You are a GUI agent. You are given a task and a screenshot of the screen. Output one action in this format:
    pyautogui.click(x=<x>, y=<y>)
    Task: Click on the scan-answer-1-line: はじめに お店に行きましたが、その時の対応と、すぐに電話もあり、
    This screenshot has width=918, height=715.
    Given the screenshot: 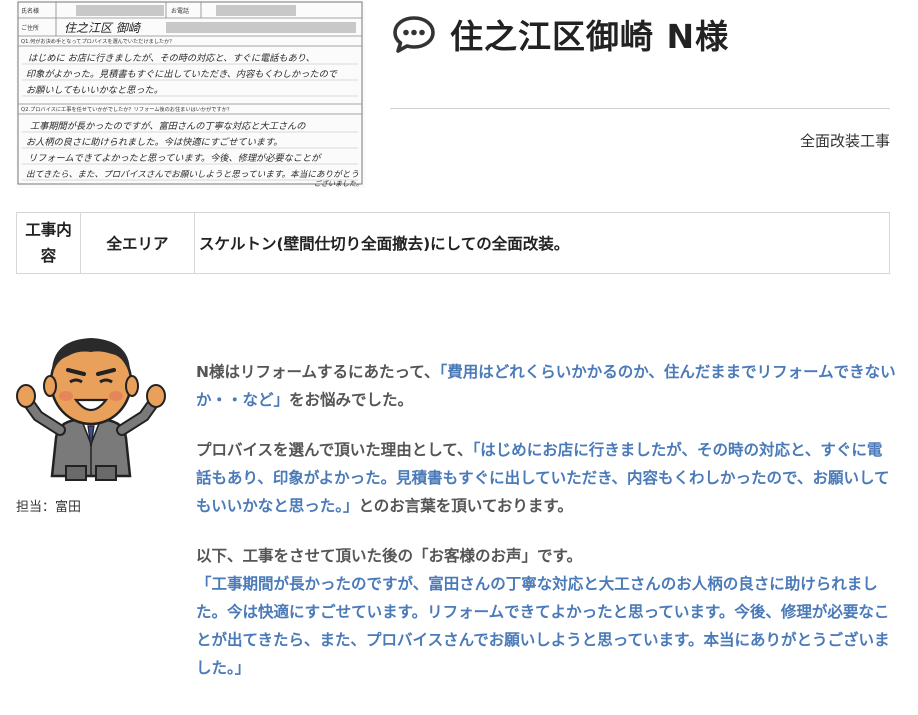 What is the action you would take?
    pyautogui.click(x=171, y=58)
    